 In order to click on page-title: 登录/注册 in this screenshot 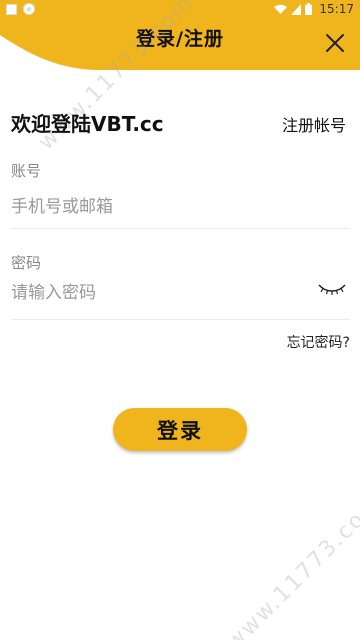, I will do `click(180, 39)`.